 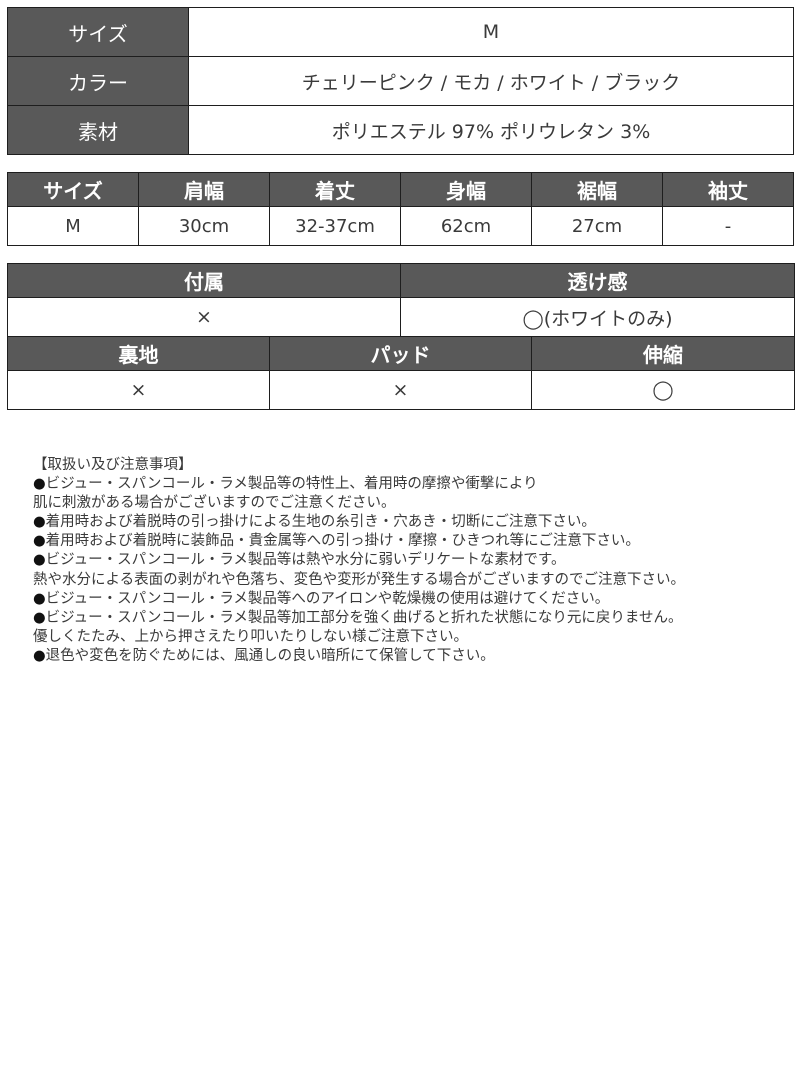 I want to click on spec-label-color: カラー, so click(x=98, y=81).